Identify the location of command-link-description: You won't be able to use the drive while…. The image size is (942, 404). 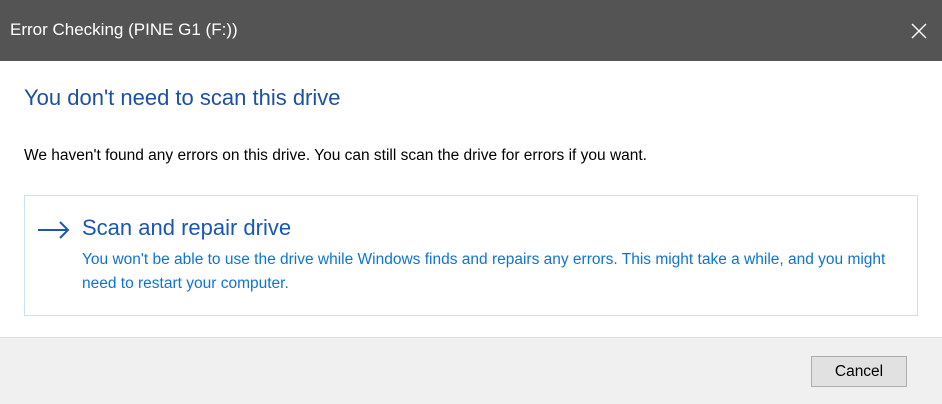
(484, 271).